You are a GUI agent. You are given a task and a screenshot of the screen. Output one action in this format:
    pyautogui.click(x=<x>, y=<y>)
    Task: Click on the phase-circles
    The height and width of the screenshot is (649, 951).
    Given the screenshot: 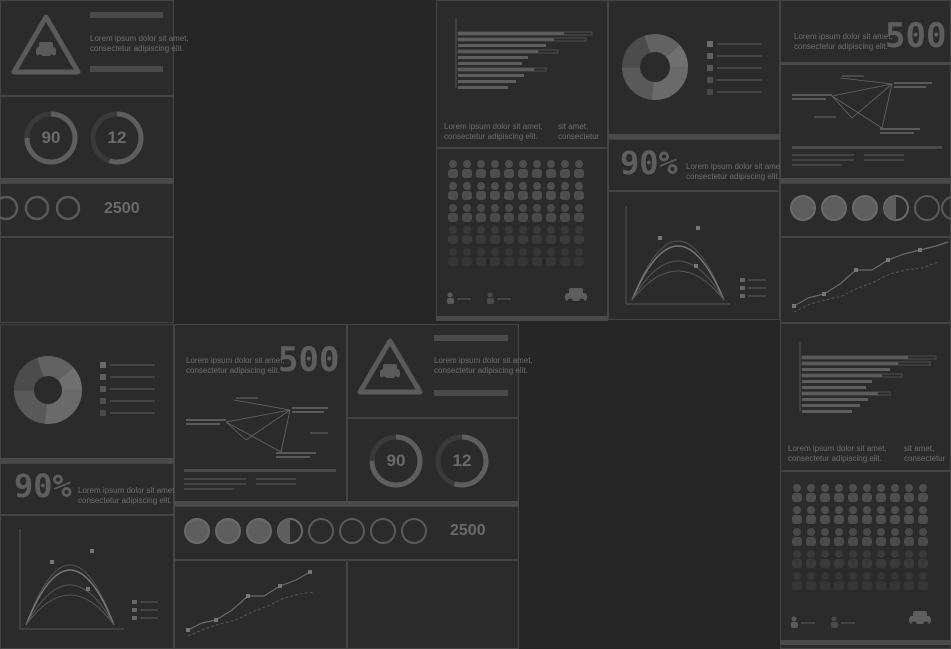 What is the action you would take?
    pyautogui.click(x=870, y=208)
    